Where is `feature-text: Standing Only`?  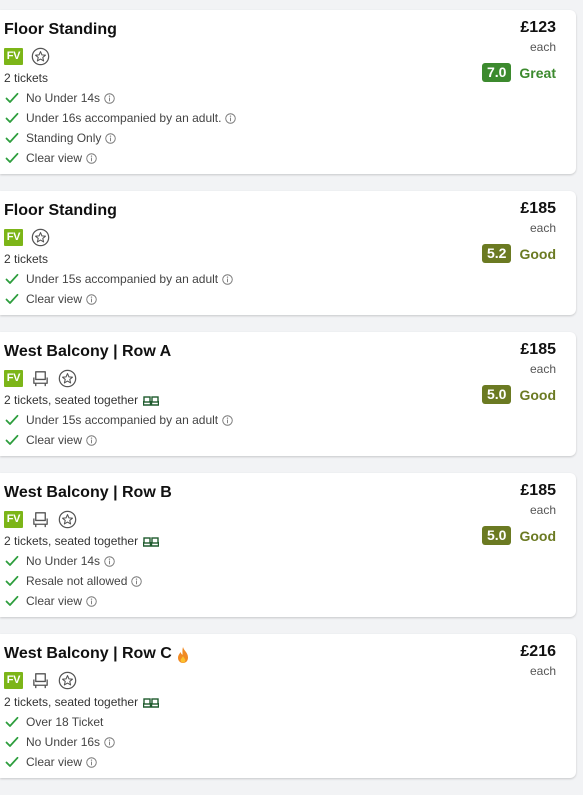
feature-text: Standing Only is located at coordinates (64, 138).